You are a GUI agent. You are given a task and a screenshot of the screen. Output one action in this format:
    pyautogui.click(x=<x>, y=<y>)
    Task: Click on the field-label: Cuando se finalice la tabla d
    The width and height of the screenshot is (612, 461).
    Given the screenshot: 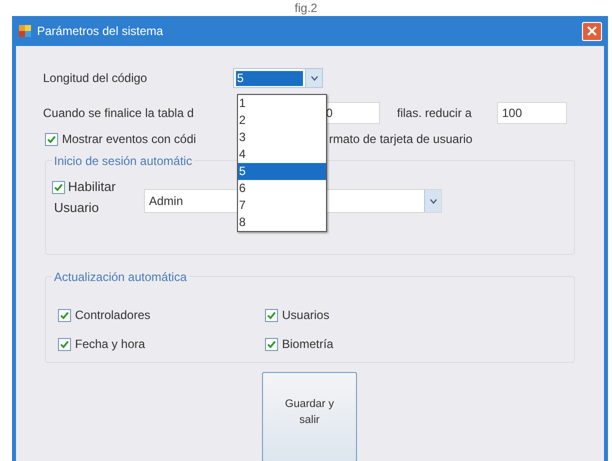 What is the action you would take?
    pyautogui.click(x=119, y=113)
    